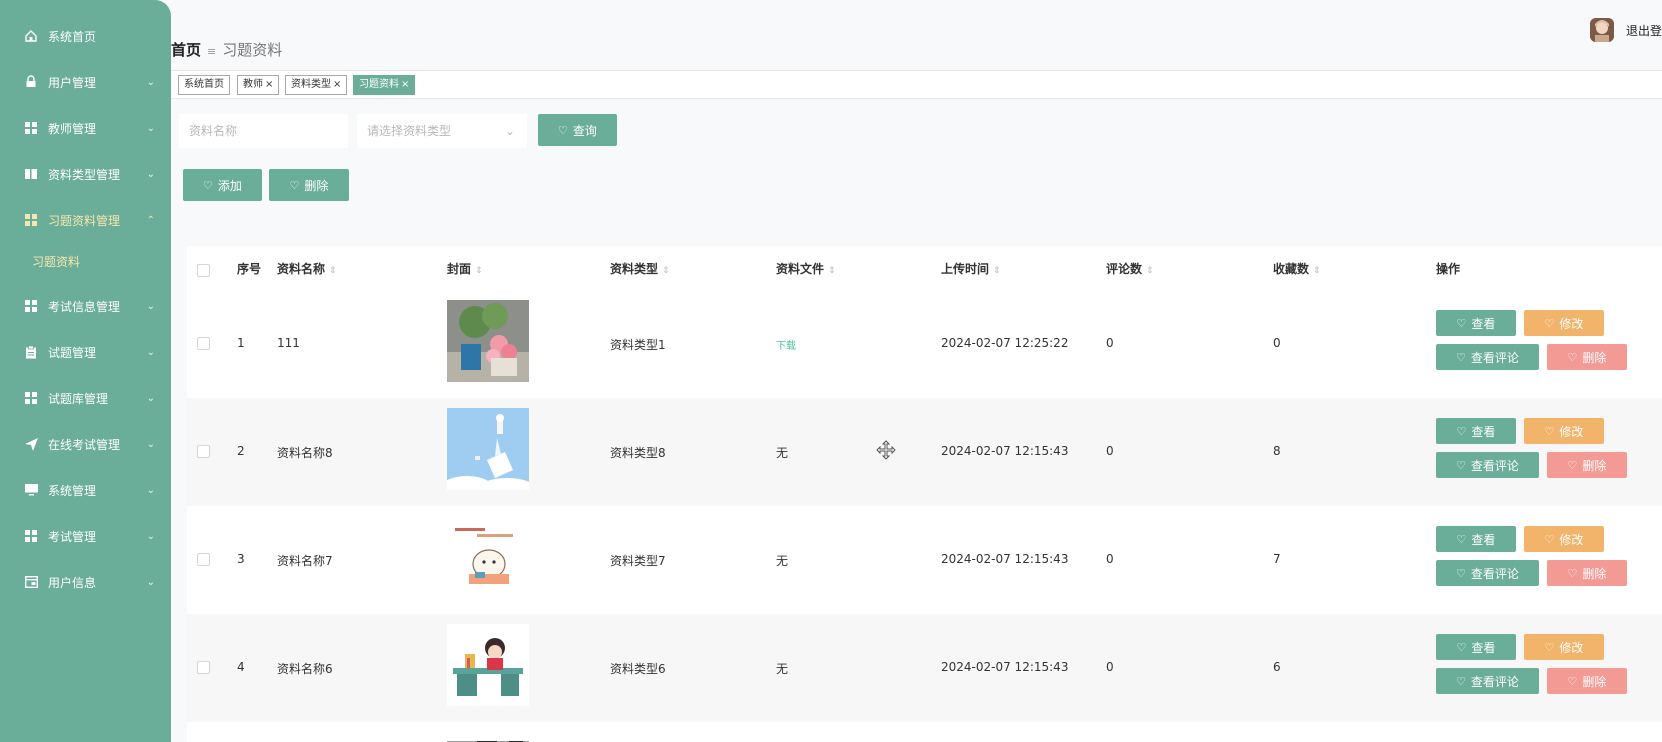 This screenshot has height=742, width=1662. What do you see at coordinates (85, 398) in the screenshot?
I see `sidebar-item-question-bank-management: 试题库管理 ⌄` at bounding box center [85, 398].